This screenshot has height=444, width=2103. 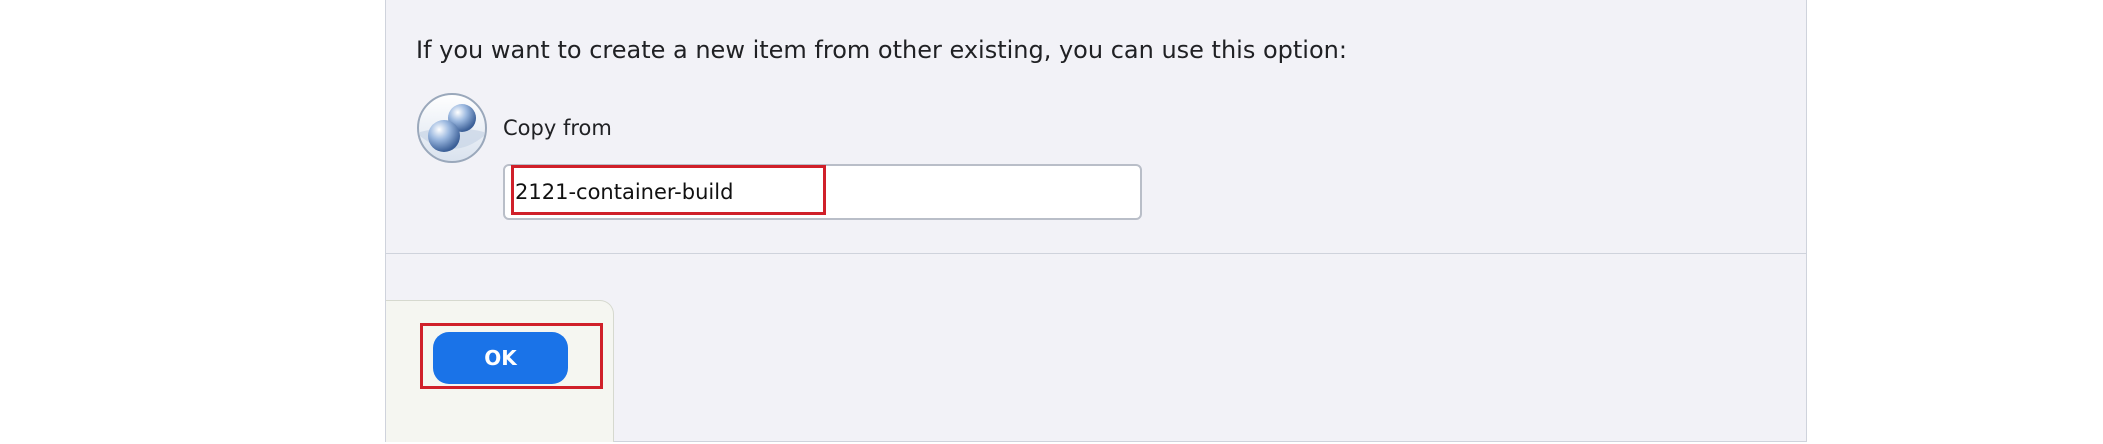 What do you see at coordinates (452, 128) in the screenshot?
I see `copy-spheres-icon` at bounding box center [452, 128].